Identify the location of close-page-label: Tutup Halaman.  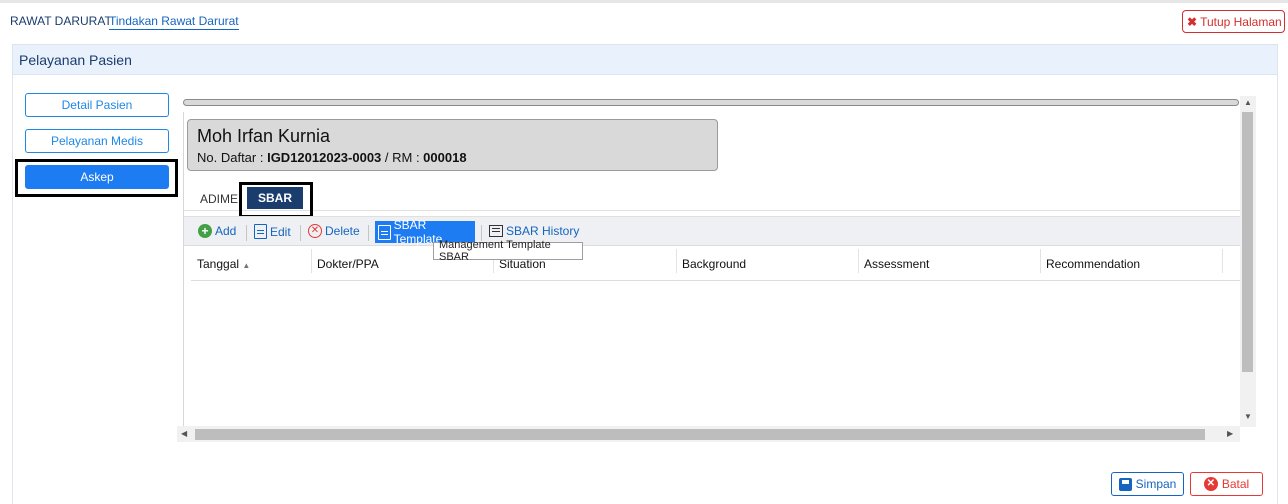
(1241, 21).